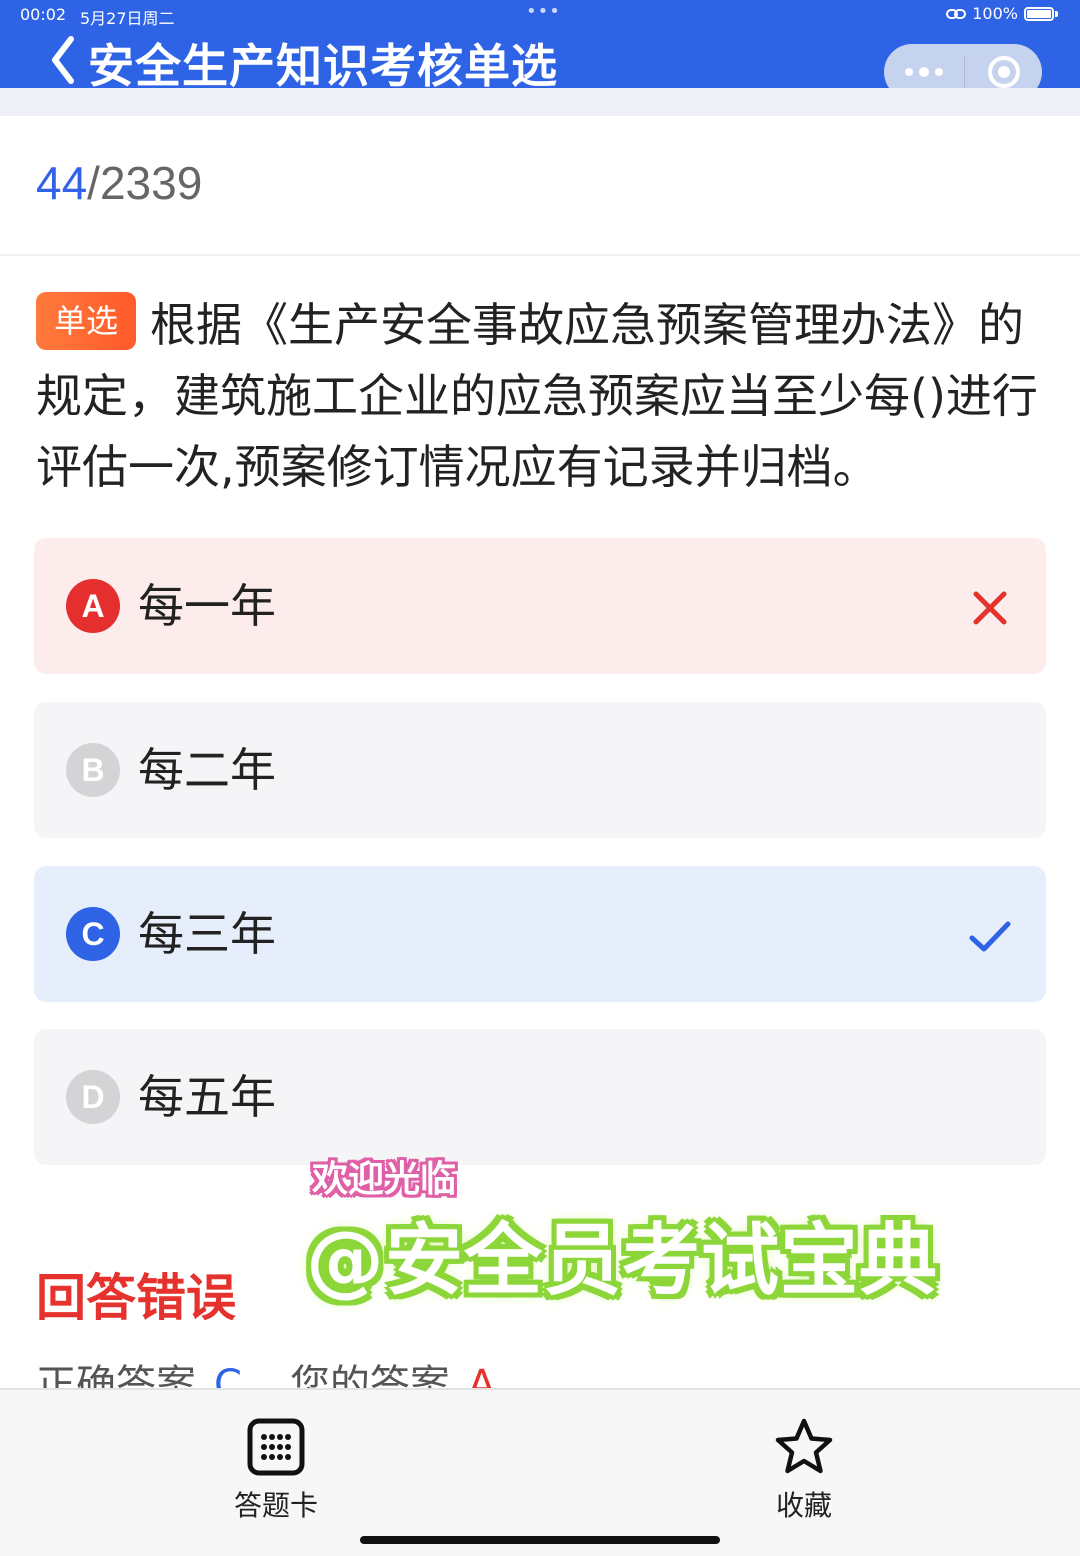 This screenshot has height=1556, width=1080. I want to click on progress-current: 44, so click(62, 183).